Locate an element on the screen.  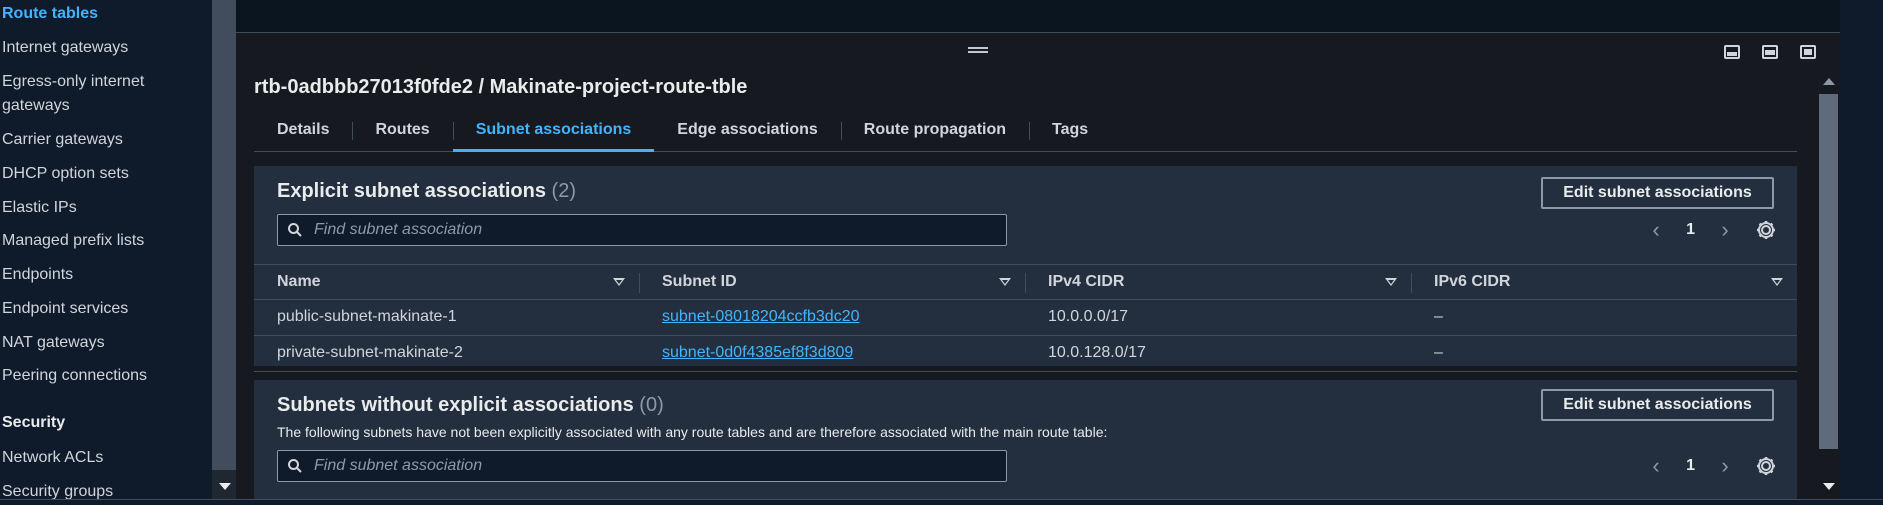
column-header-name: Name is located at coordinates (446, 282).